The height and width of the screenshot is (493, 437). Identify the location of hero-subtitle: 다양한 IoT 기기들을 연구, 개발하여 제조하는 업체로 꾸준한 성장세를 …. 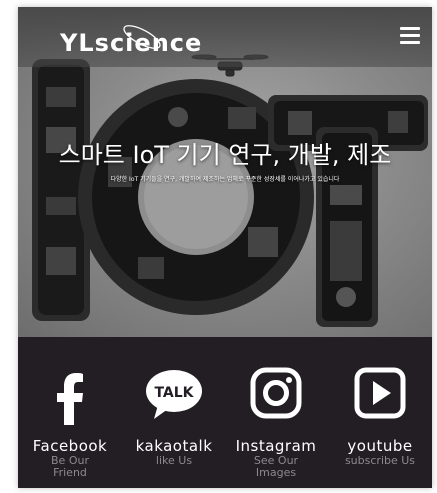
(225, 179).